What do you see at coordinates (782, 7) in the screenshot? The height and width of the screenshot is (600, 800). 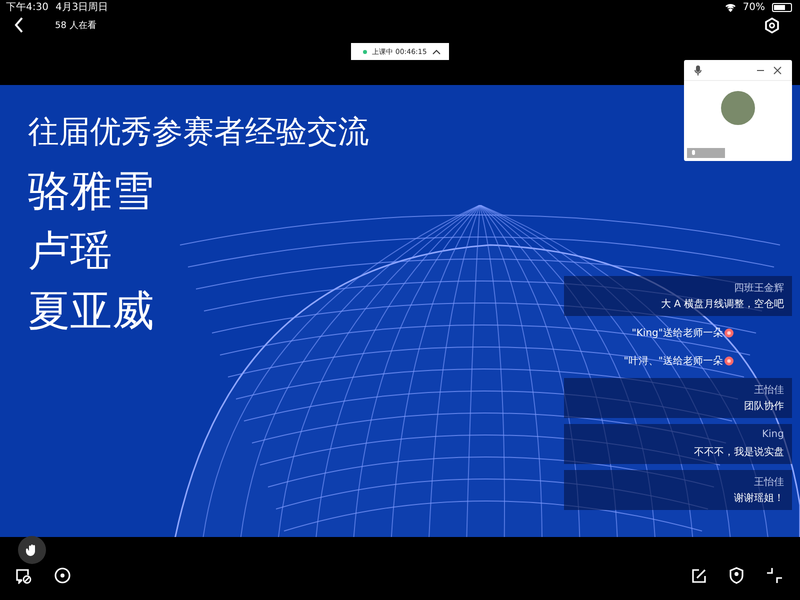 I see `battery-icon` at bounding box center [782, 7].